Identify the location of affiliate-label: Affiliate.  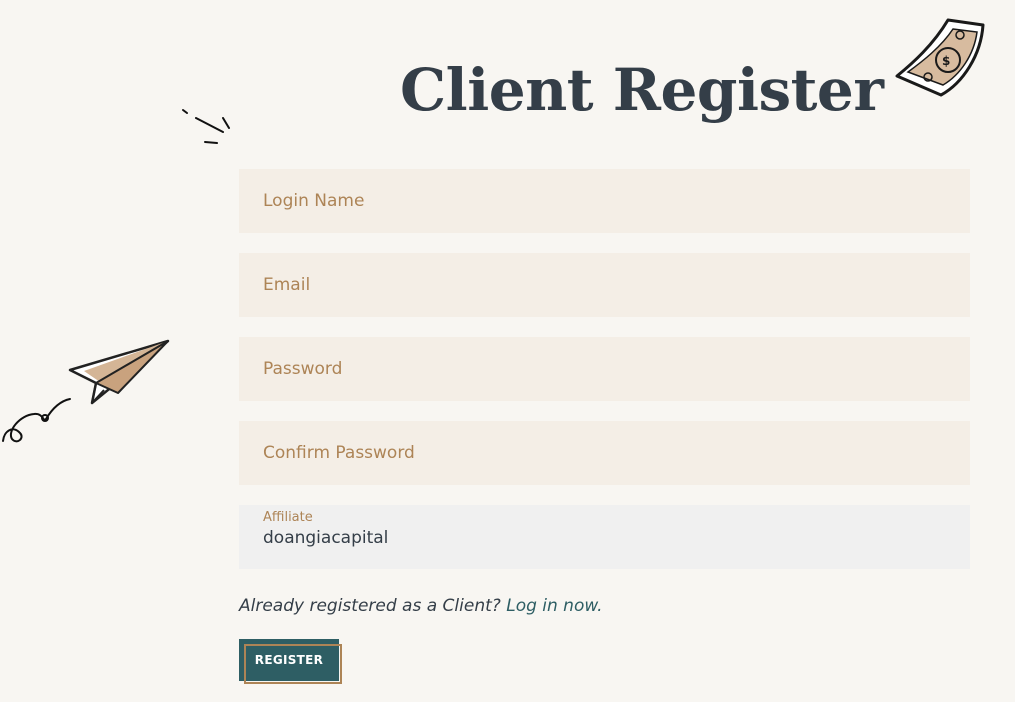
(288, 517).